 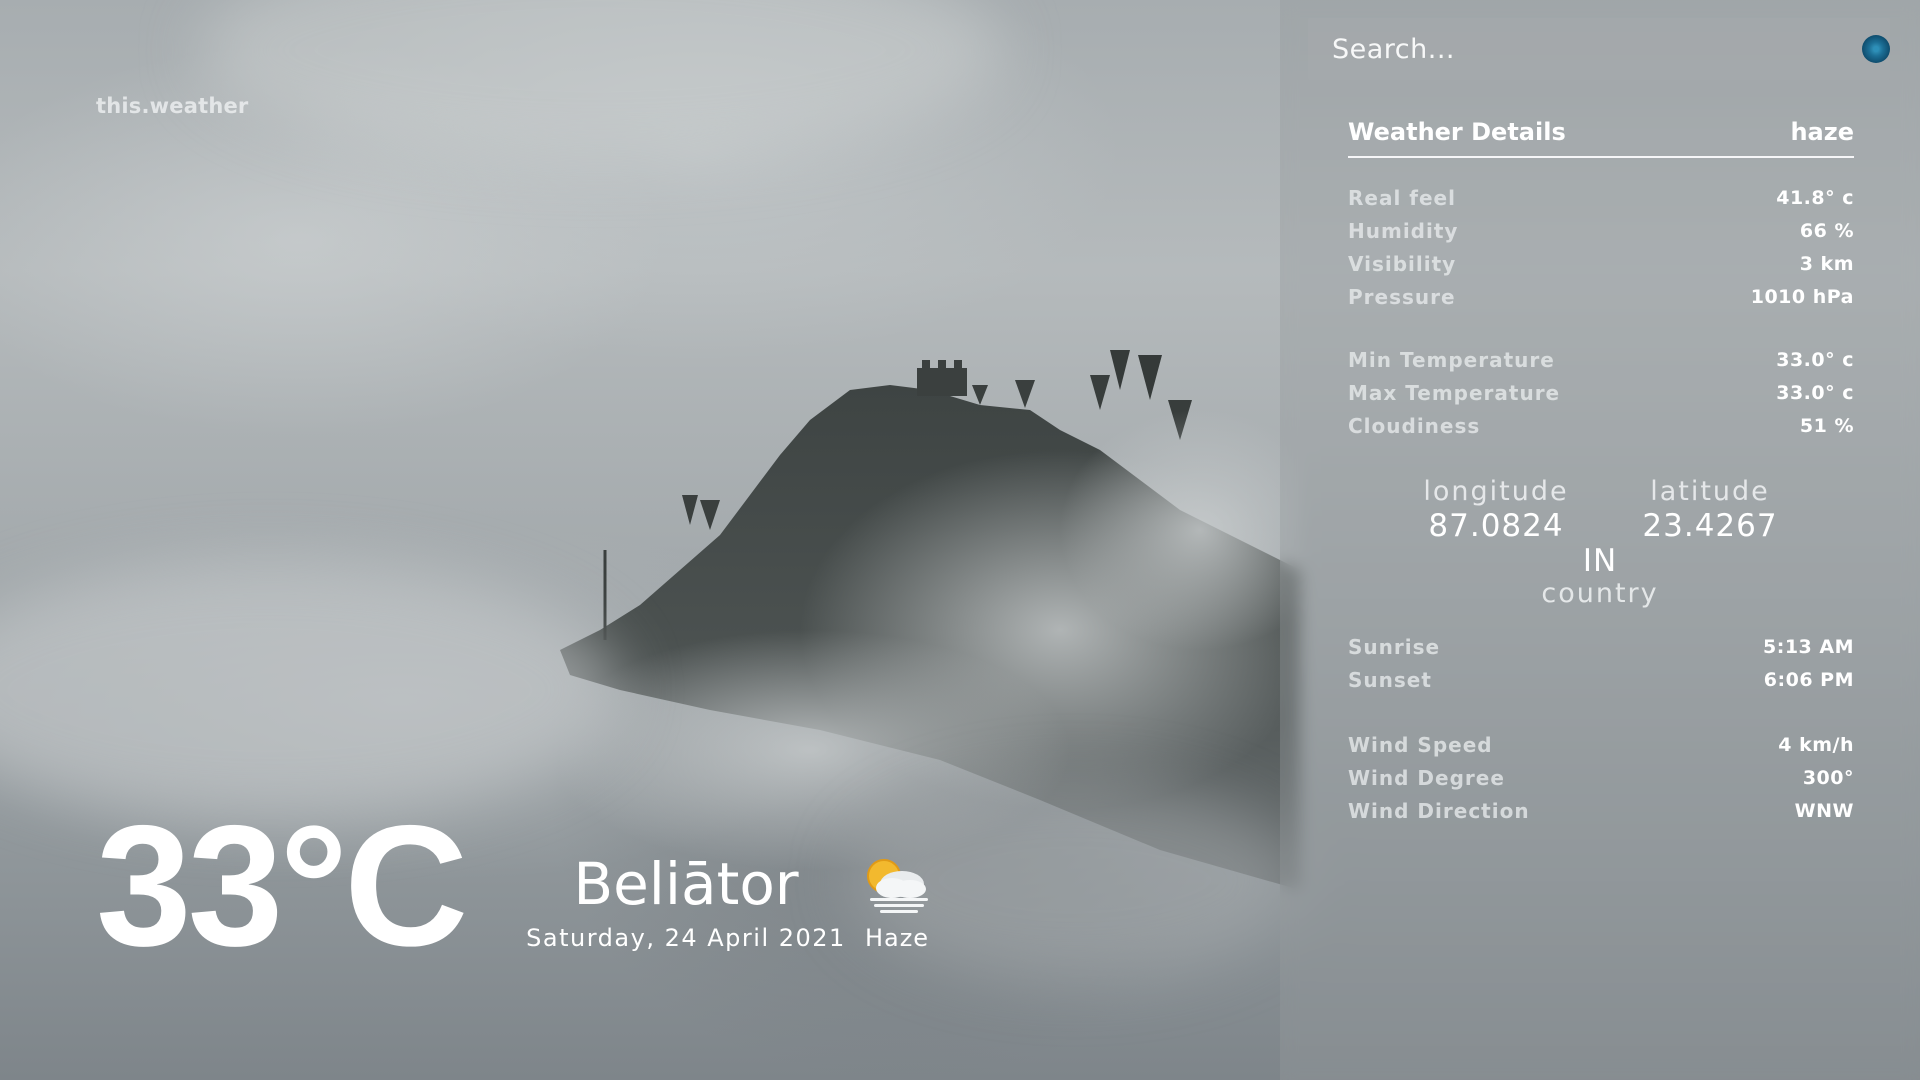 What do you see at coordinates (1402, 198) in the screenshot?
I see `detail-label: Real feel` at bounding box center [1402, 198].